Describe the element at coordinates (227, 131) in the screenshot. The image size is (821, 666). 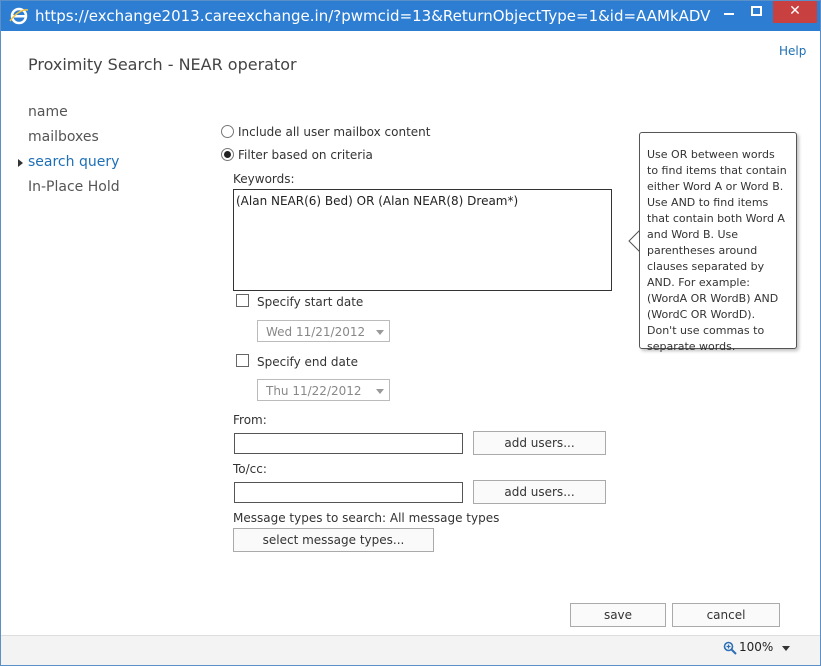
I see `radio-button` at that location.